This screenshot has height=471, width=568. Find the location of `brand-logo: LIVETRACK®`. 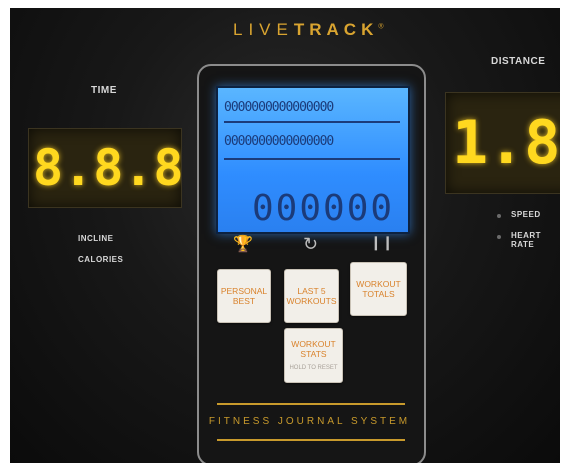

brand-logo: LIVETRACK® is located at coordinates (311, 29).